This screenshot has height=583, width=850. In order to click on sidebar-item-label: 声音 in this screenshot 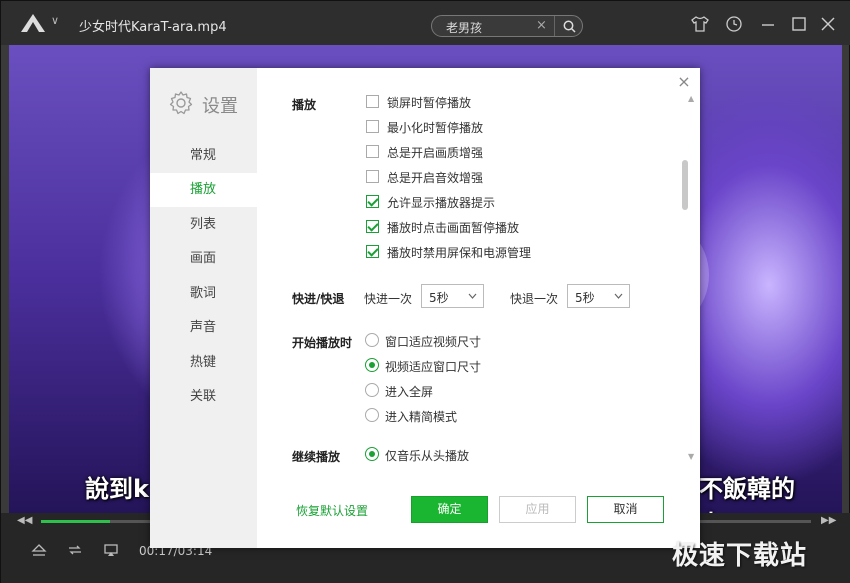, I will do `click(203, 327)`.